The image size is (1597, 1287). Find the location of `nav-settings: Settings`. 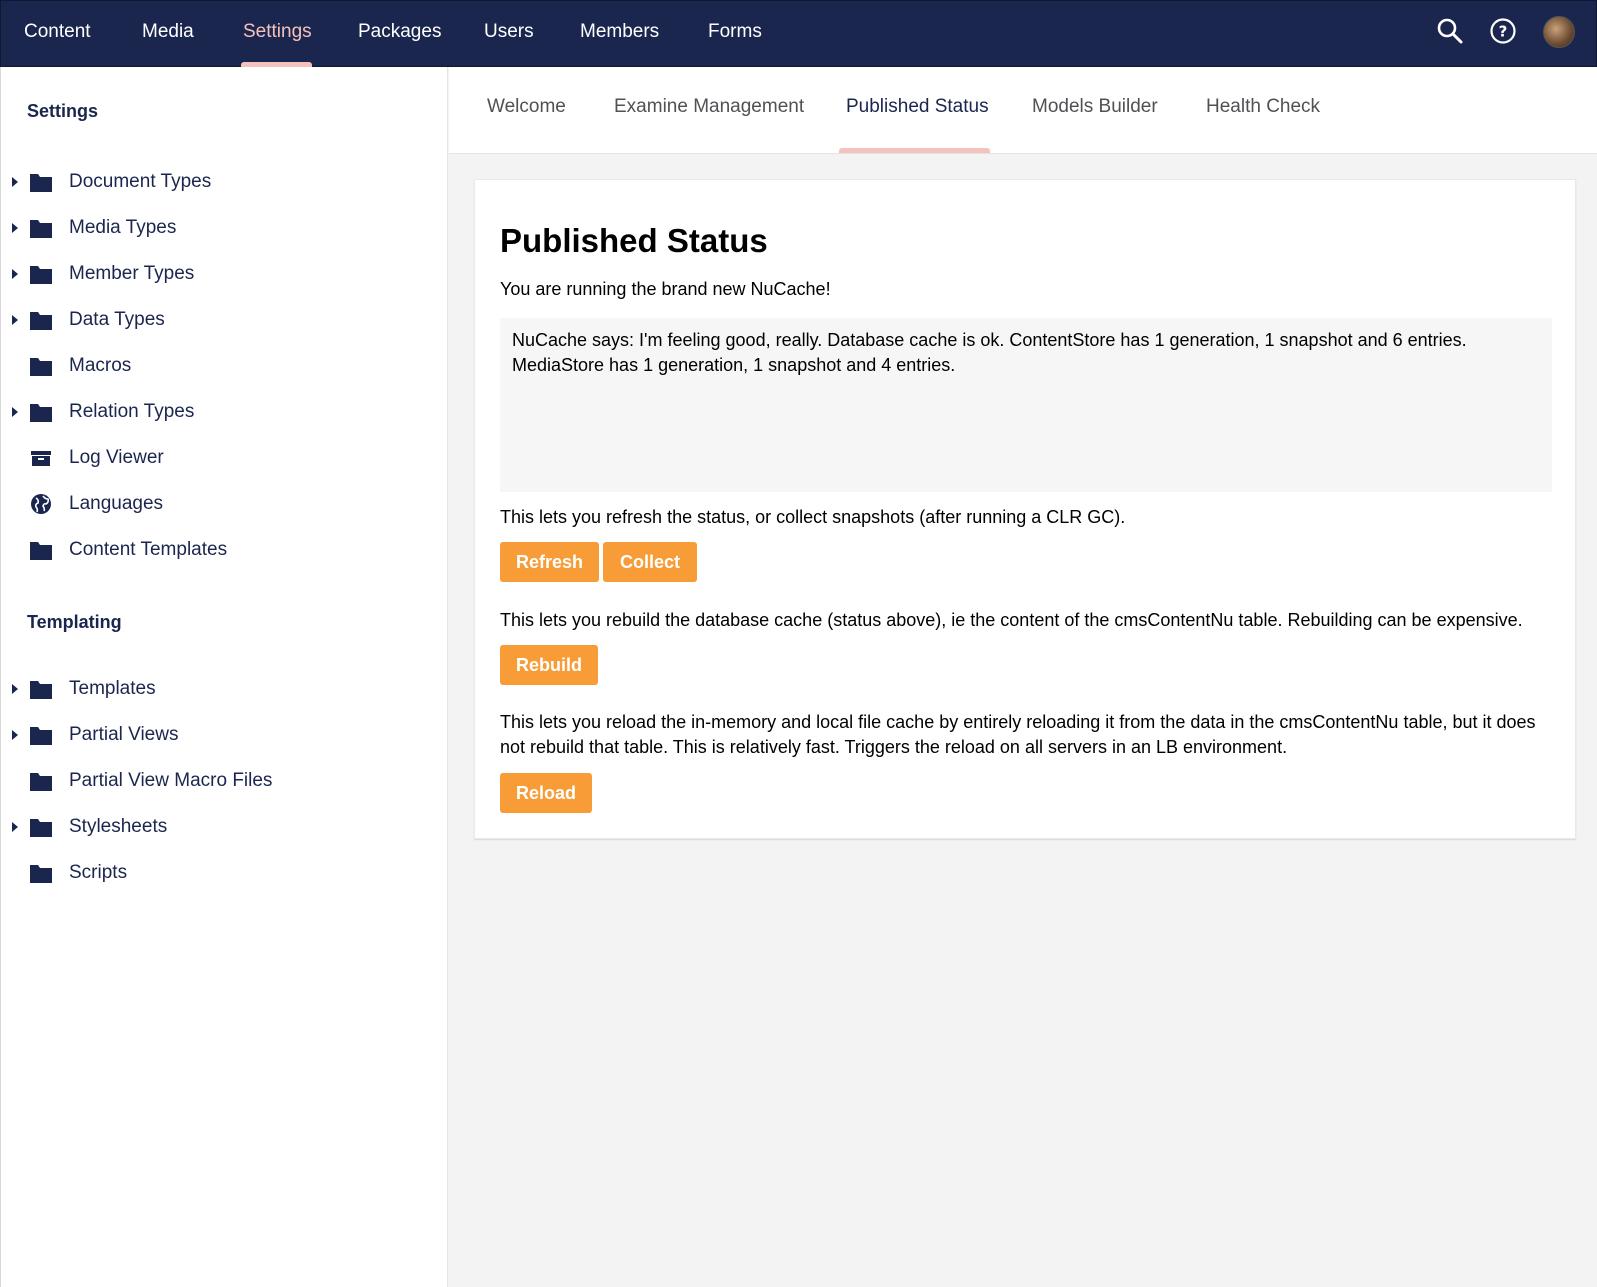

nav-settings: Settings is located at coordinates (277, 34).